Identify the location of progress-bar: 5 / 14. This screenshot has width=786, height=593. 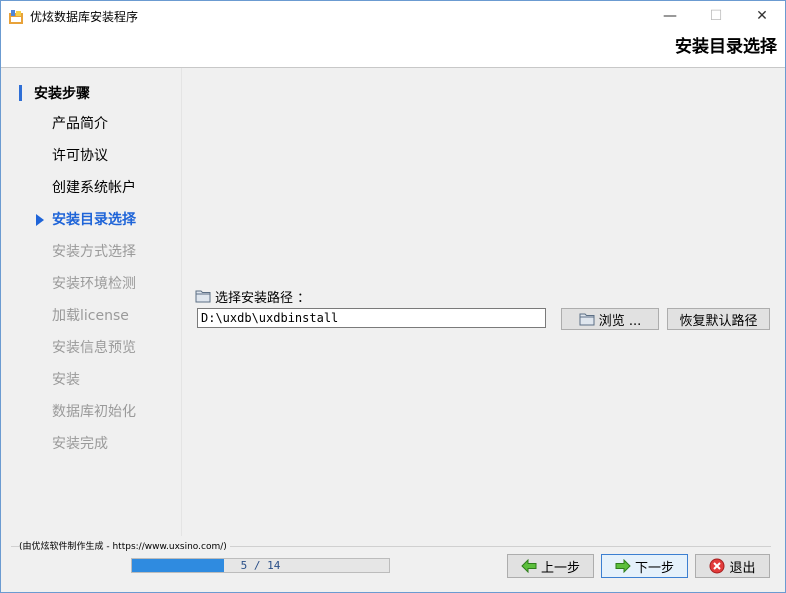
(260, 565).